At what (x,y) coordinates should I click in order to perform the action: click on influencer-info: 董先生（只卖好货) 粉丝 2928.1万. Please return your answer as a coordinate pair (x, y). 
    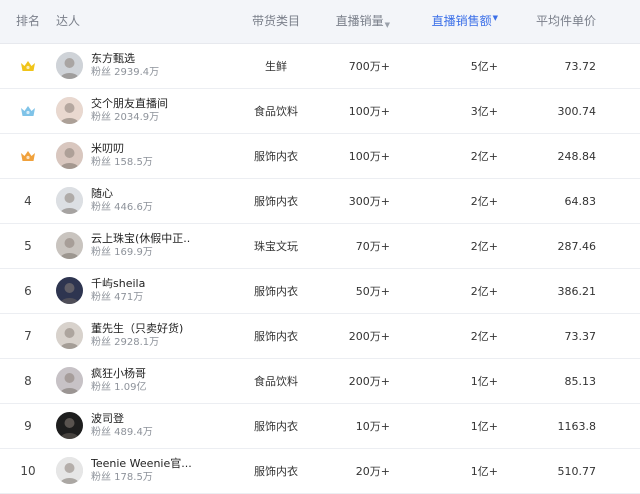
    Looking at the image, I should click on (141, 336).